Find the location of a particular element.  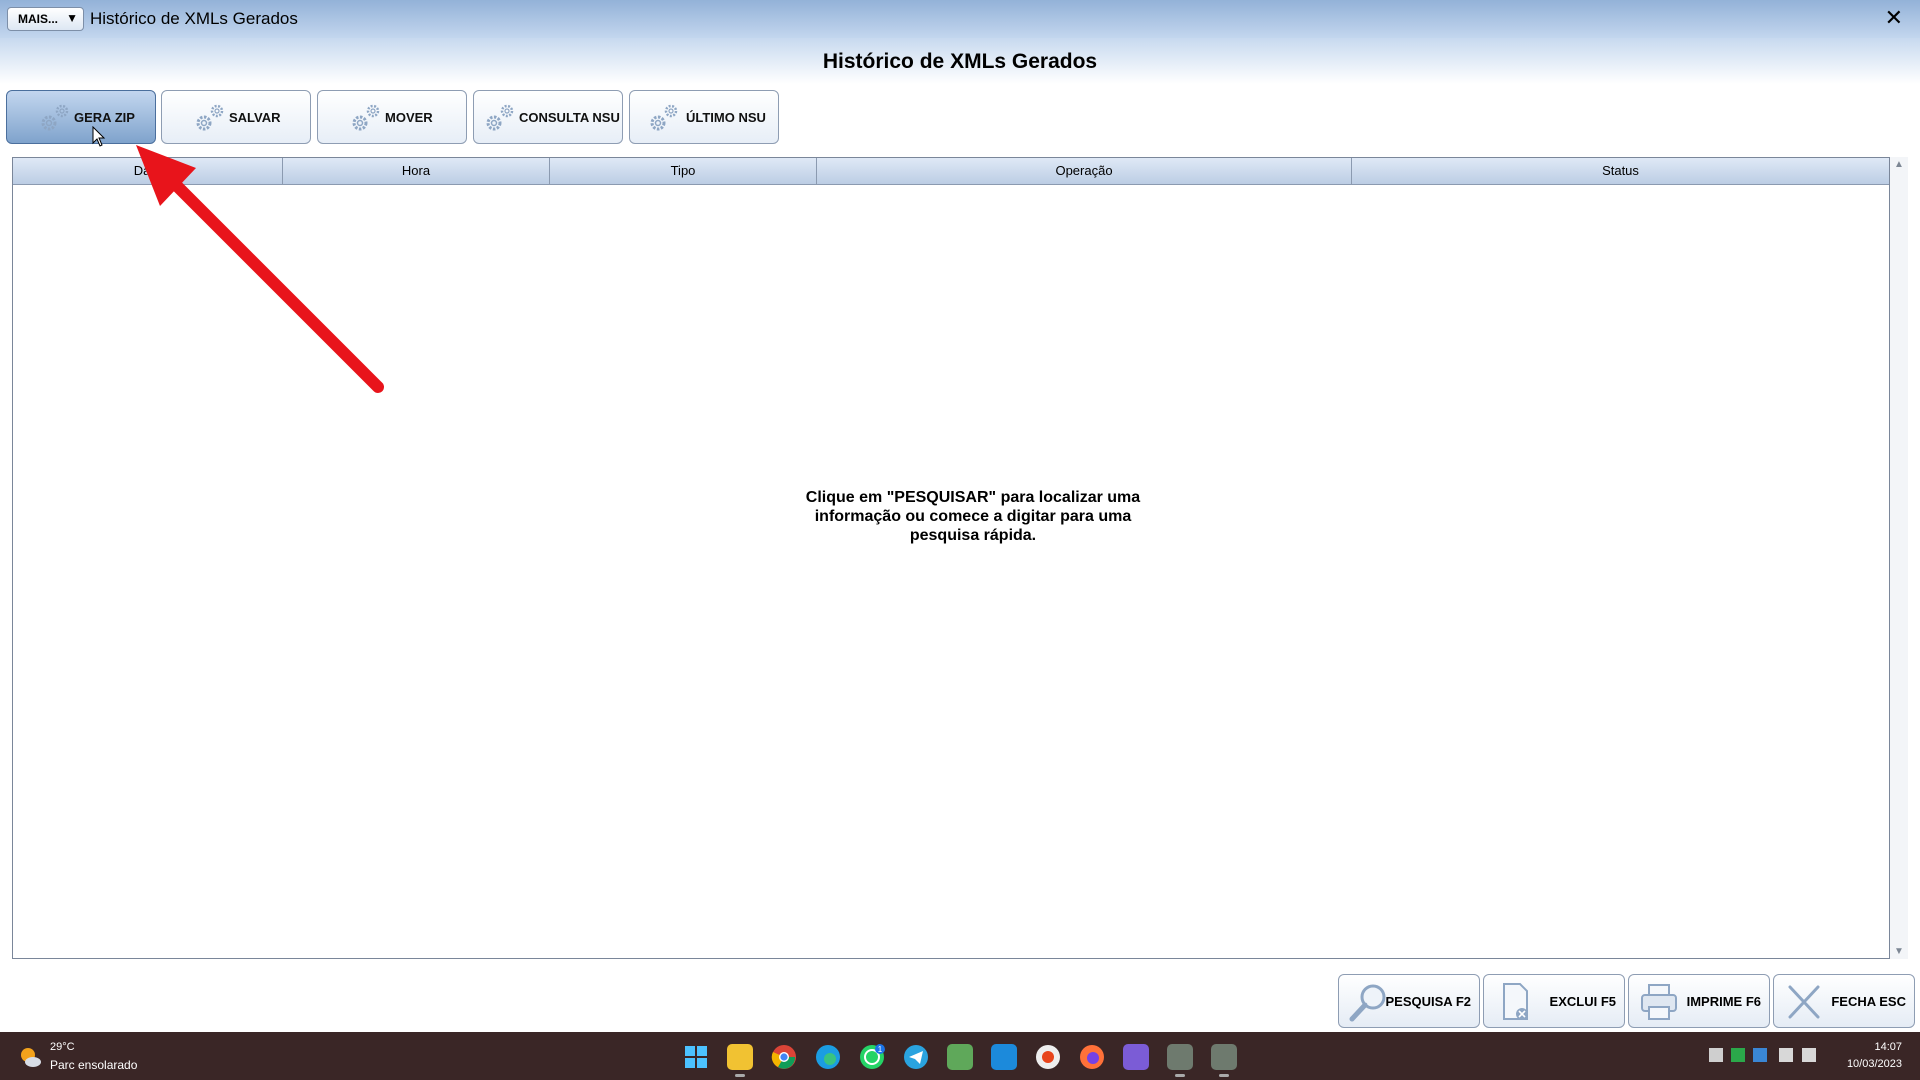

clock-date: 10/03/2023 is located at coordinates (1874, 1064).